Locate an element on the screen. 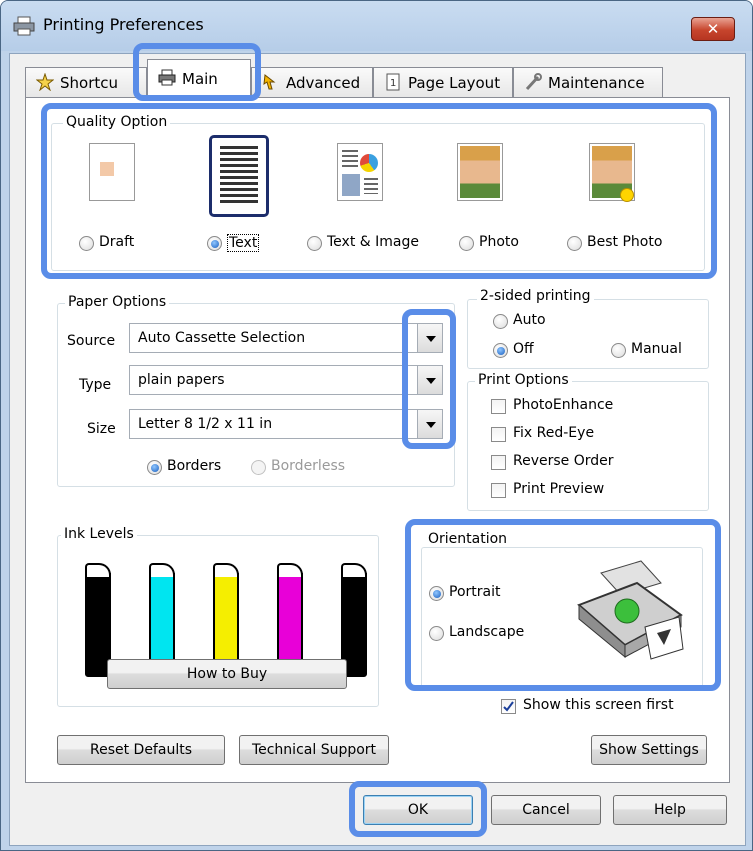 Image resolution: width=753 pixels, height=851 pixels. ink-levels-label: Ink Levels is located at coordinates (99, 534).